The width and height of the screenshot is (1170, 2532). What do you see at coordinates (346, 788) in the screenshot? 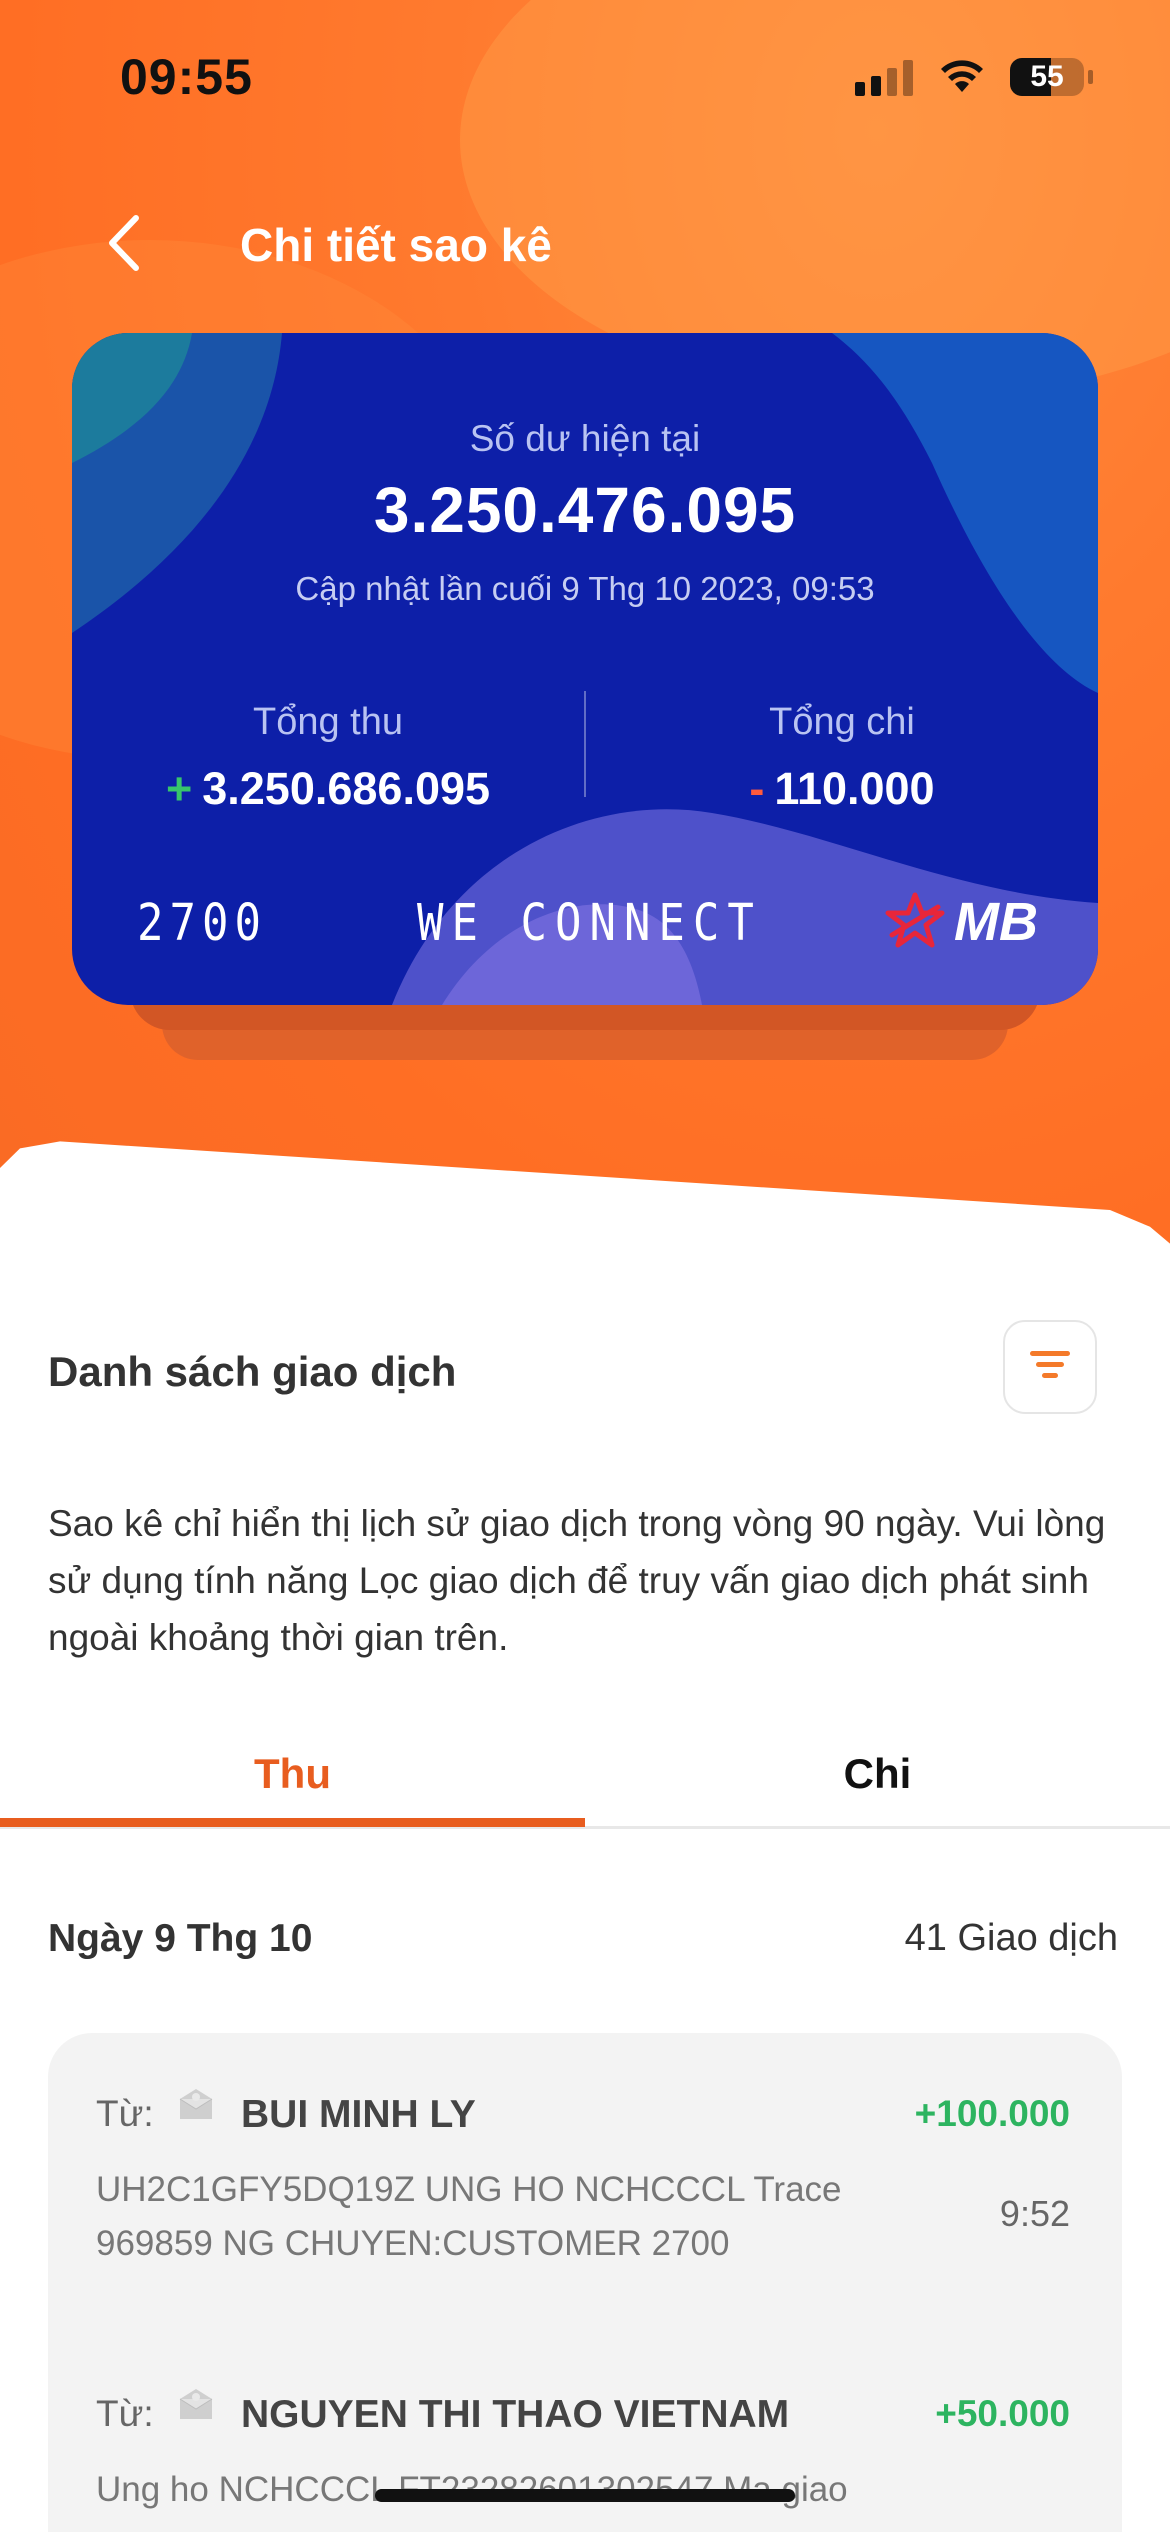
I see `income-amount: 3.250.686.095` at bounding box center [346, 788].